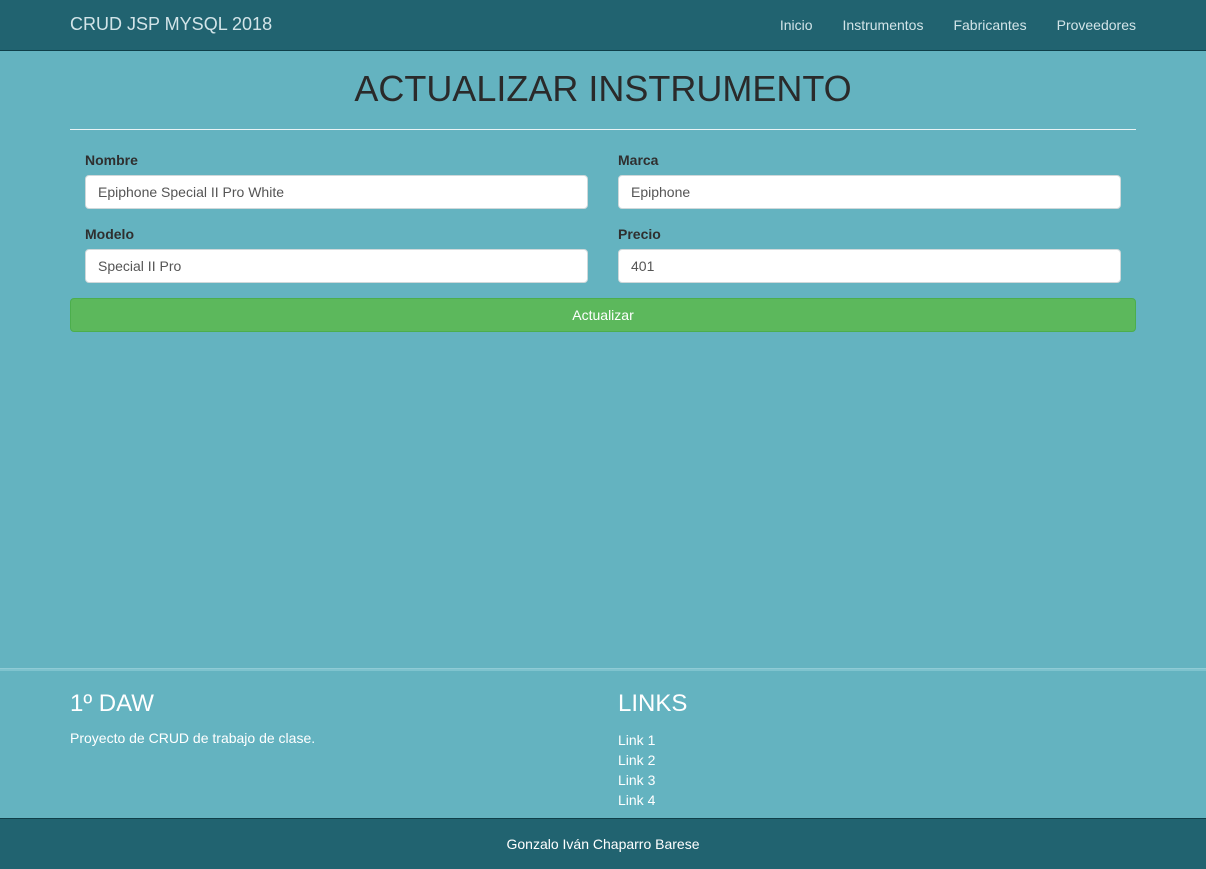 This screenshot has height=869, width=1206. I want to click on navbar-brand: CRUD JSP MYSQL 2018, so click(171, 24).